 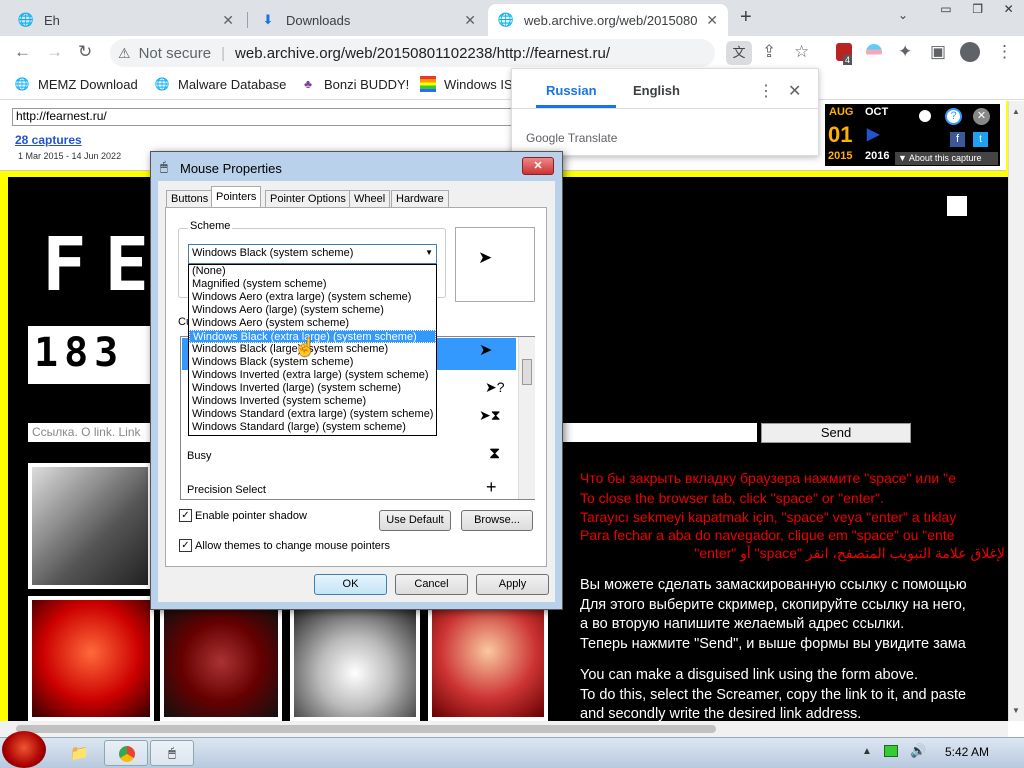 What do you see at coordinates (312, 401) in the screenshot?
I see `scheme-option: Windows Inverted (system scheme)` at bounding box center [312, 401].